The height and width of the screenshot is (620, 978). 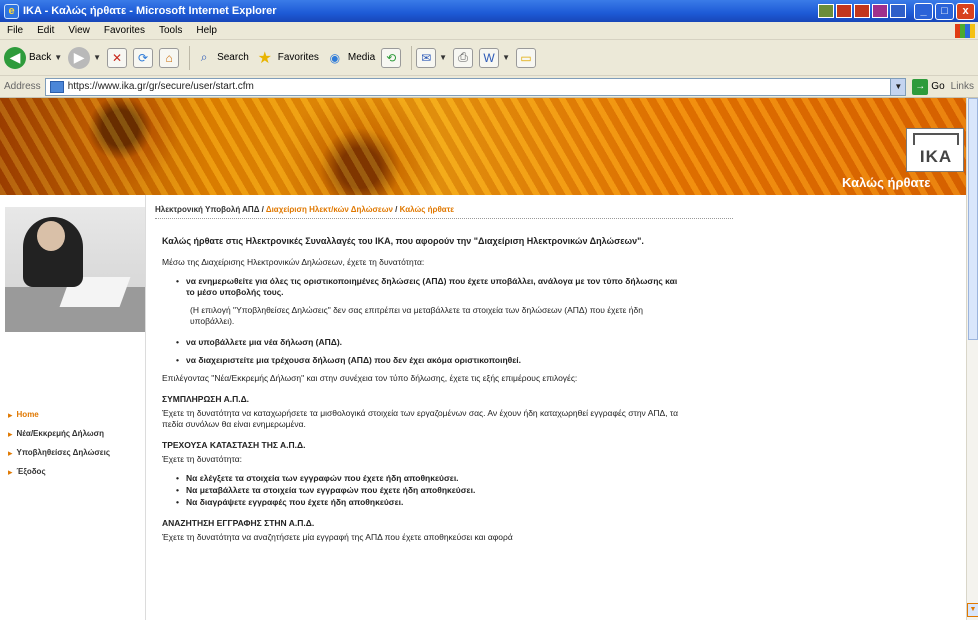 What do you see at coordinates (75, 269) in the screenshot?
I see `office-worker-image` at bounding box center [75, 269].